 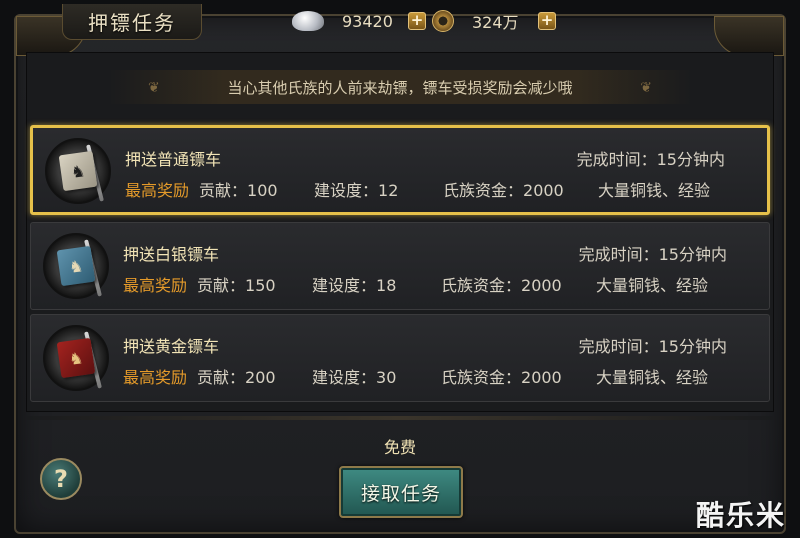 What do you see at coordinates (367, 21) in the screenshot?
I see `silver-amount: 93420` at bounding box center [367, 21].